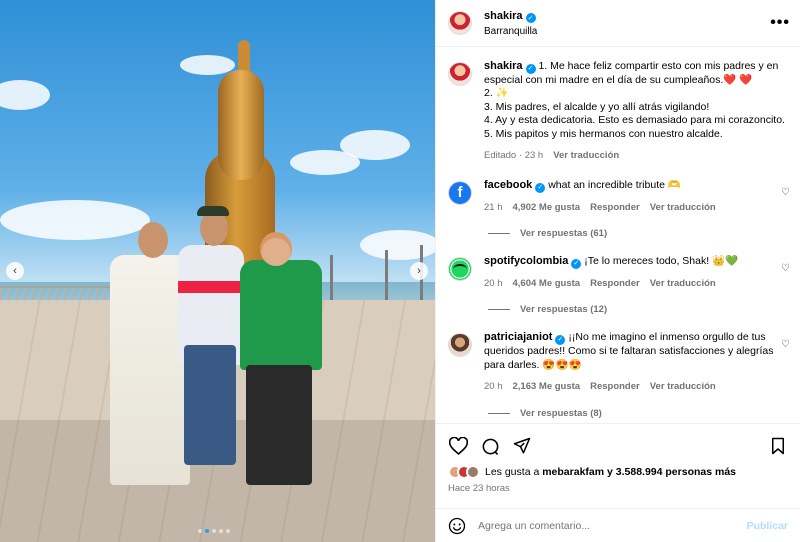  I want to click on trousers, so click(279, 425).